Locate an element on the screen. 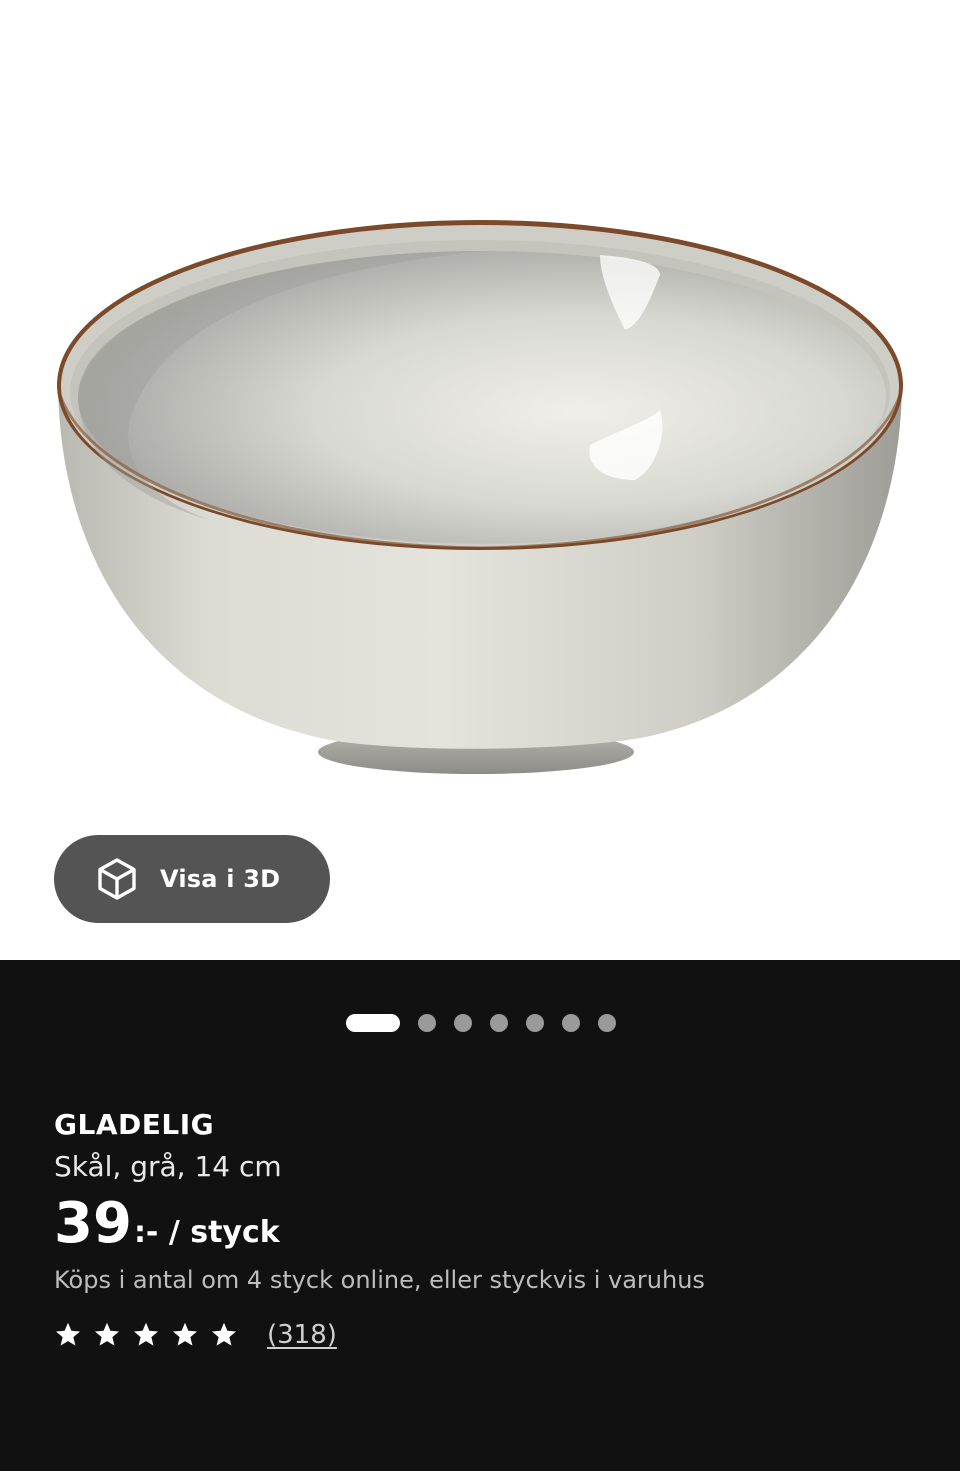 The width and height of the screenshot is (960, 1471). gallery-pager is located at coordinates (481, 1023).